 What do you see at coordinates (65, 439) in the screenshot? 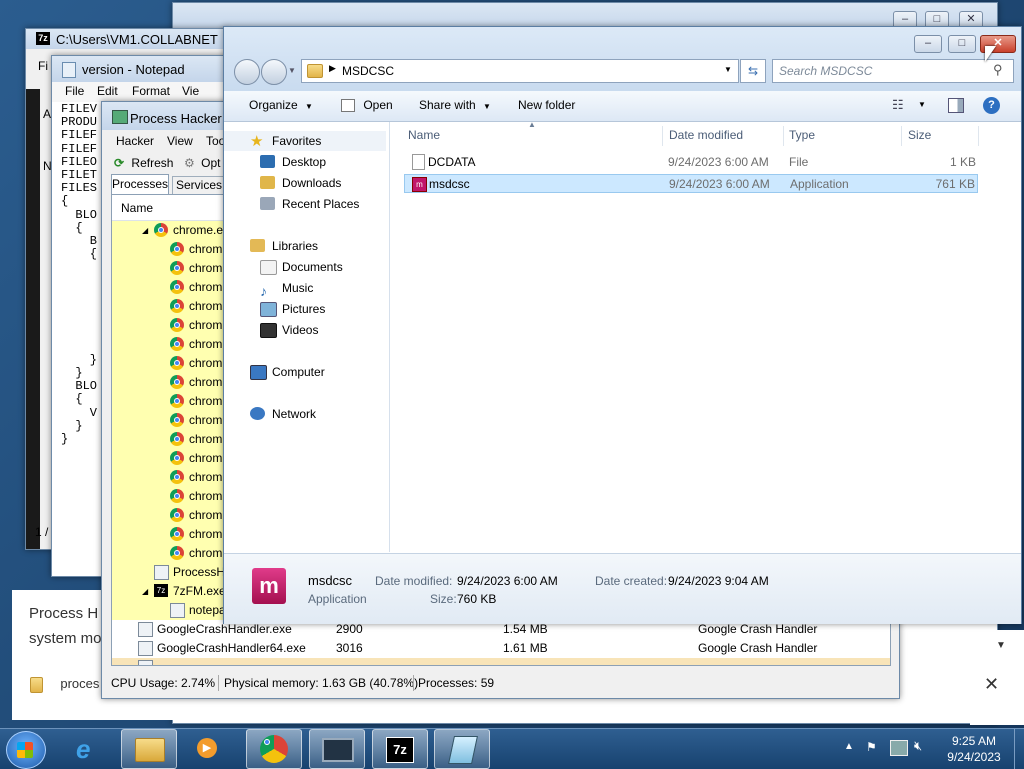
I see `notepad-line: }` at bounding box center [65, 439].